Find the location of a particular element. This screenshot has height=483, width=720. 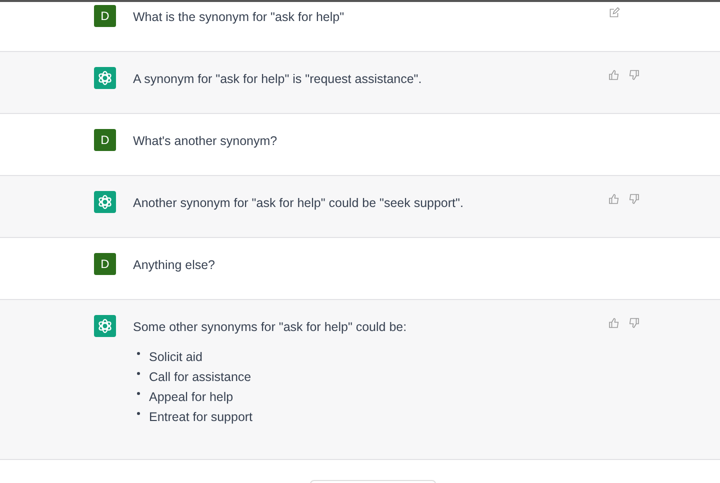

message-text: What is the synonym for "ask for help" is located at coordinates (238, 17).